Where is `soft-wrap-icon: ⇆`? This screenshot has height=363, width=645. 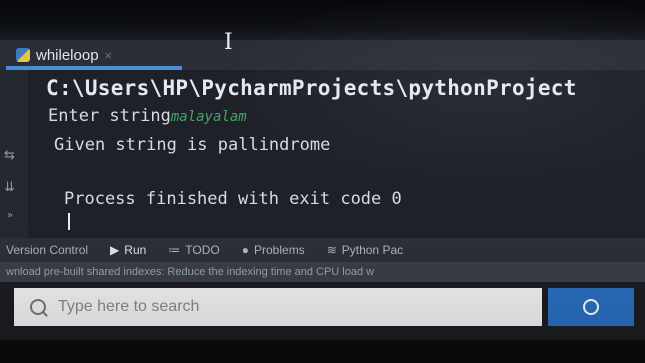
soft-wrap-icon: ⇆ is located at coordinates (9, 155).